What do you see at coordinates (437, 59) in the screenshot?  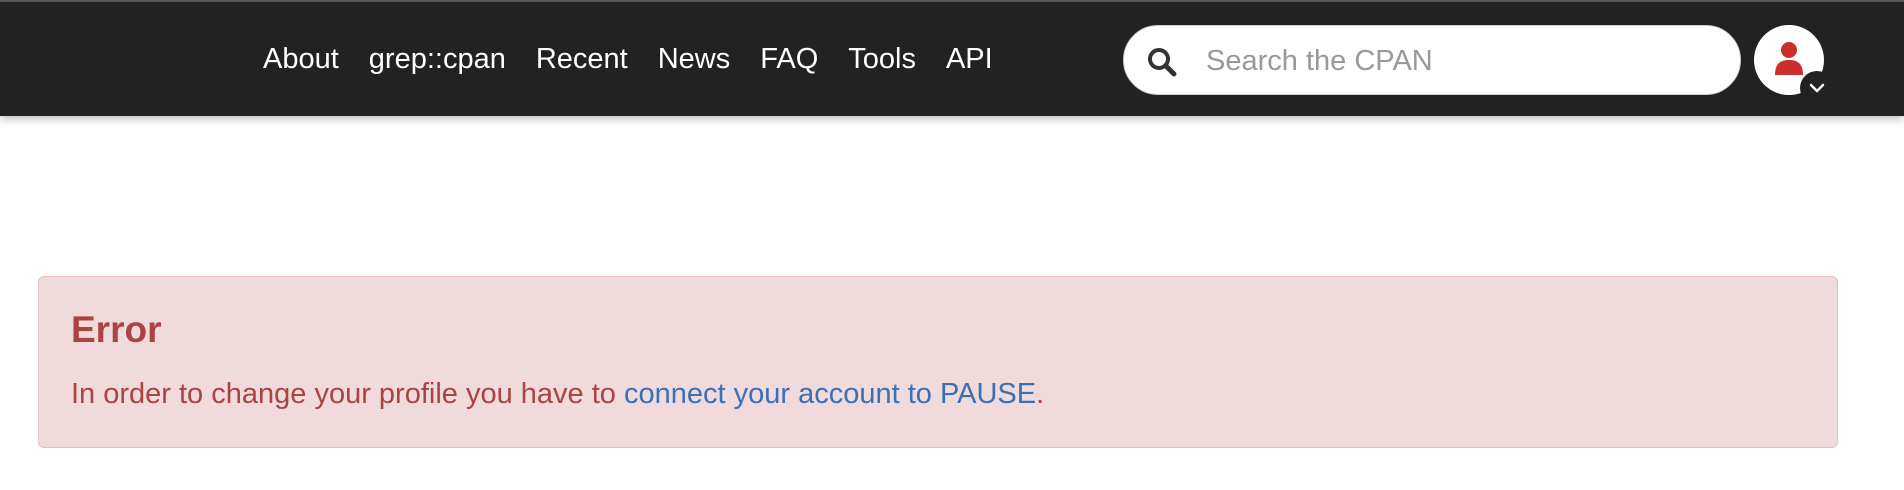 I see `nav-link-grep-cpan: grep::cpan` at bounding box center [437, 59].